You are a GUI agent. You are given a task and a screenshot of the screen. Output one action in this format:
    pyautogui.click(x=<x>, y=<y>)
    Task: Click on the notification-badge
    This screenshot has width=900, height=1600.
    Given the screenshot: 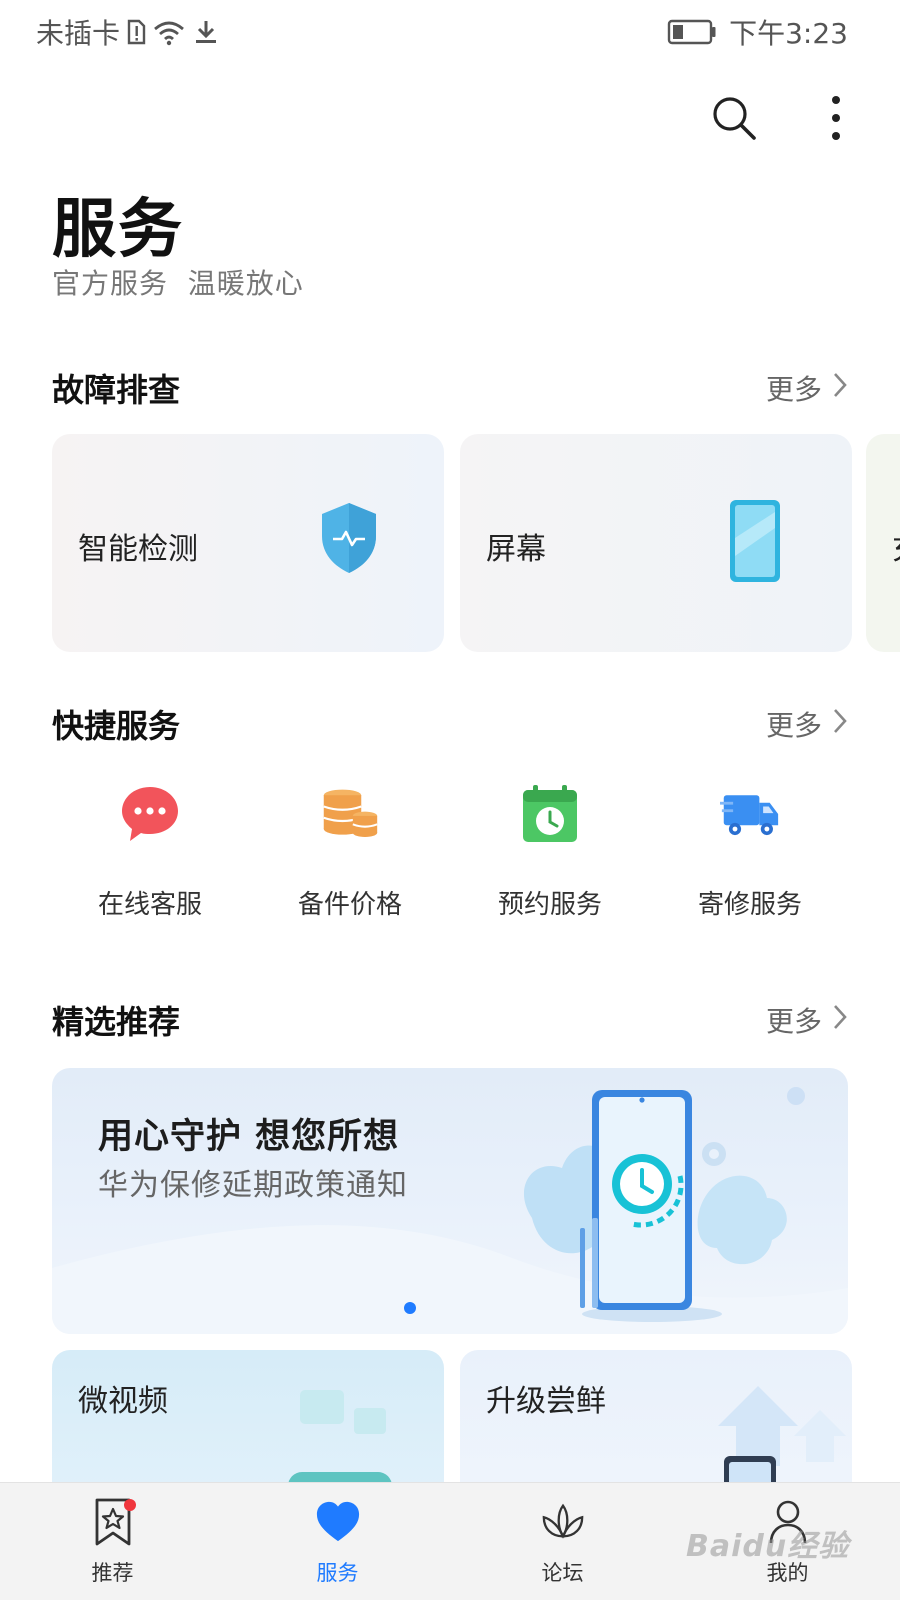 What is the action you would take?
    pyautogui.click(x=130, y=1505)
    